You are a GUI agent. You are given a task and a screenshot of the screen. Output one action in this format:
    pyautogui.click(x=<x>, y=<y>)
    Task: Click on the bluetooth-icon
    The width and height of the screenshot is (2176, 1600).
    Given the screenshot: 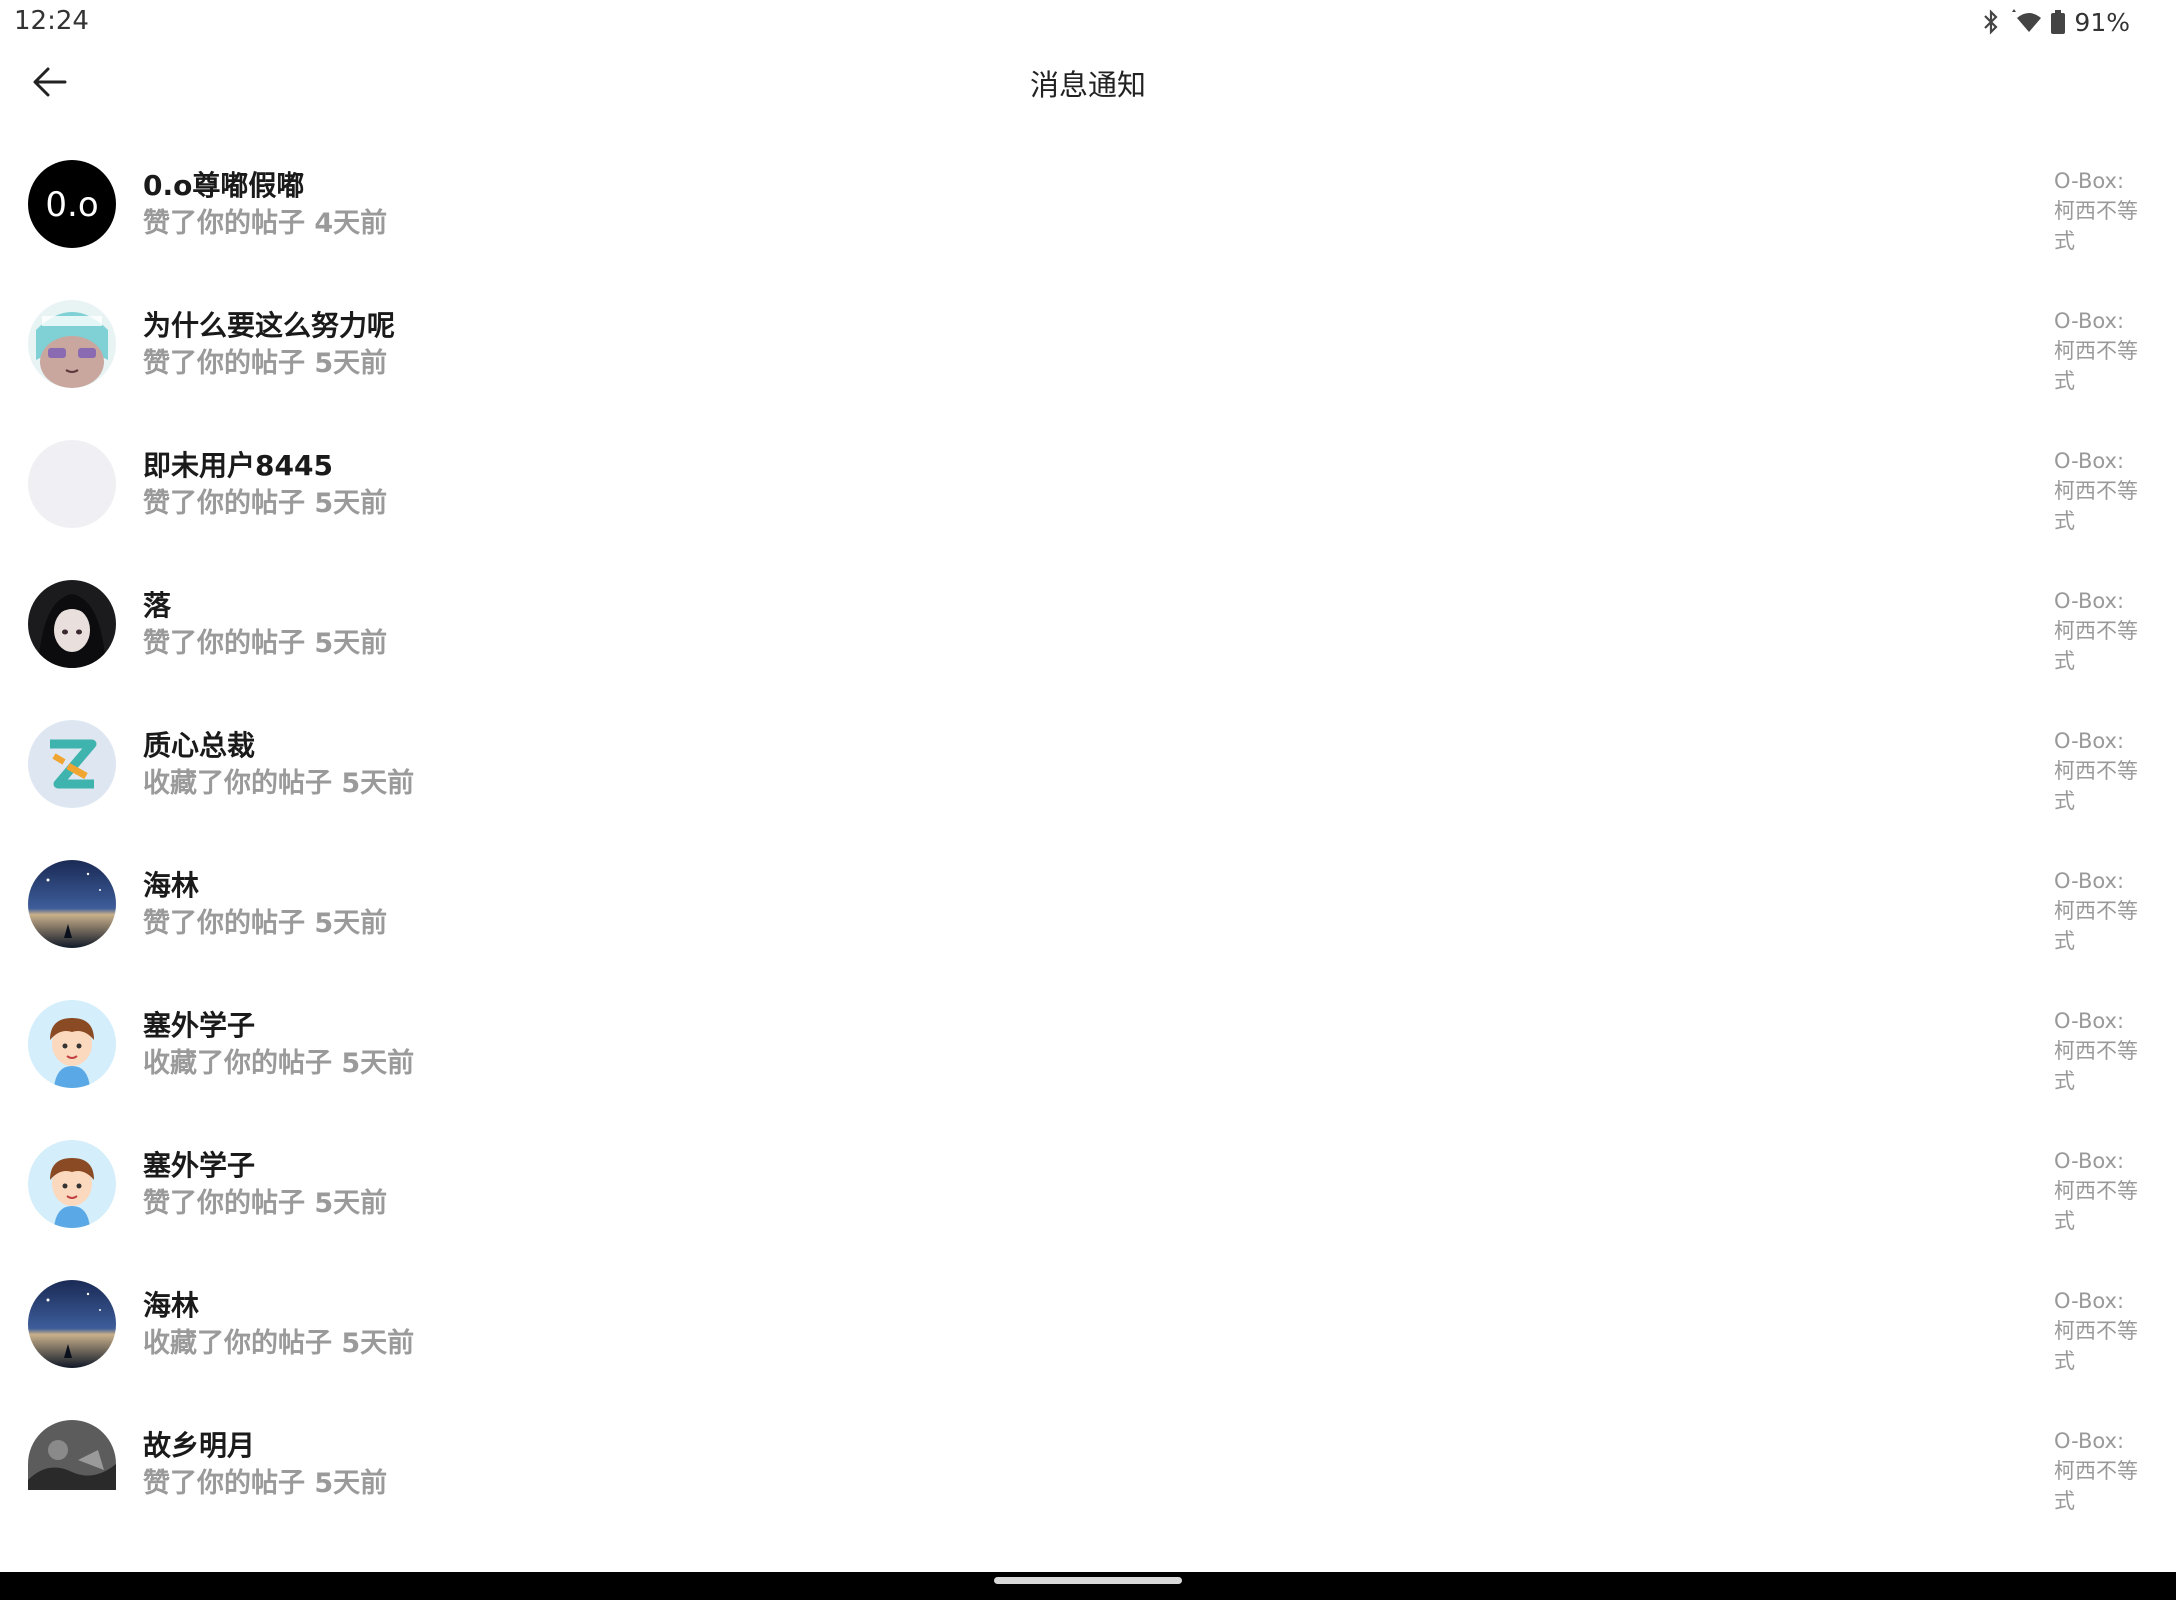 What is the action you would take?
    pyautogui.click(x=1991, y=22)
    